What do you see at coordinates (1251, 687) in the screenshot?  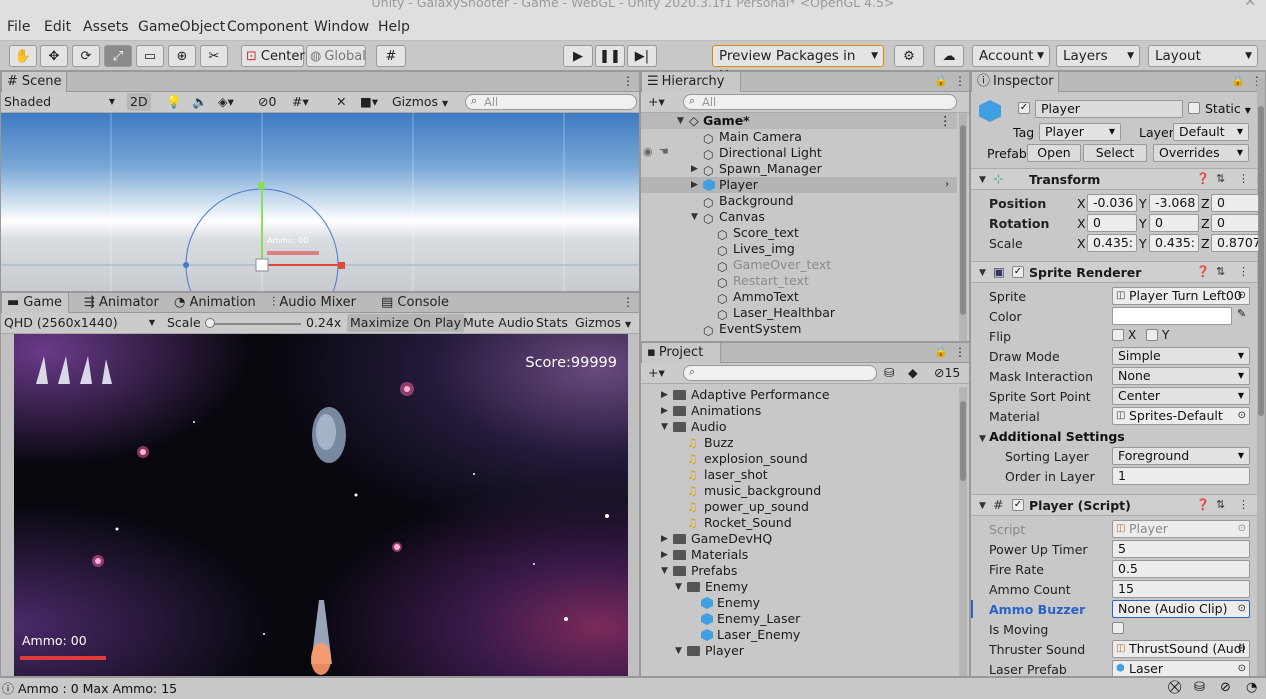 I see `progress-icon: ◔` at bounding box center [1251, 687].